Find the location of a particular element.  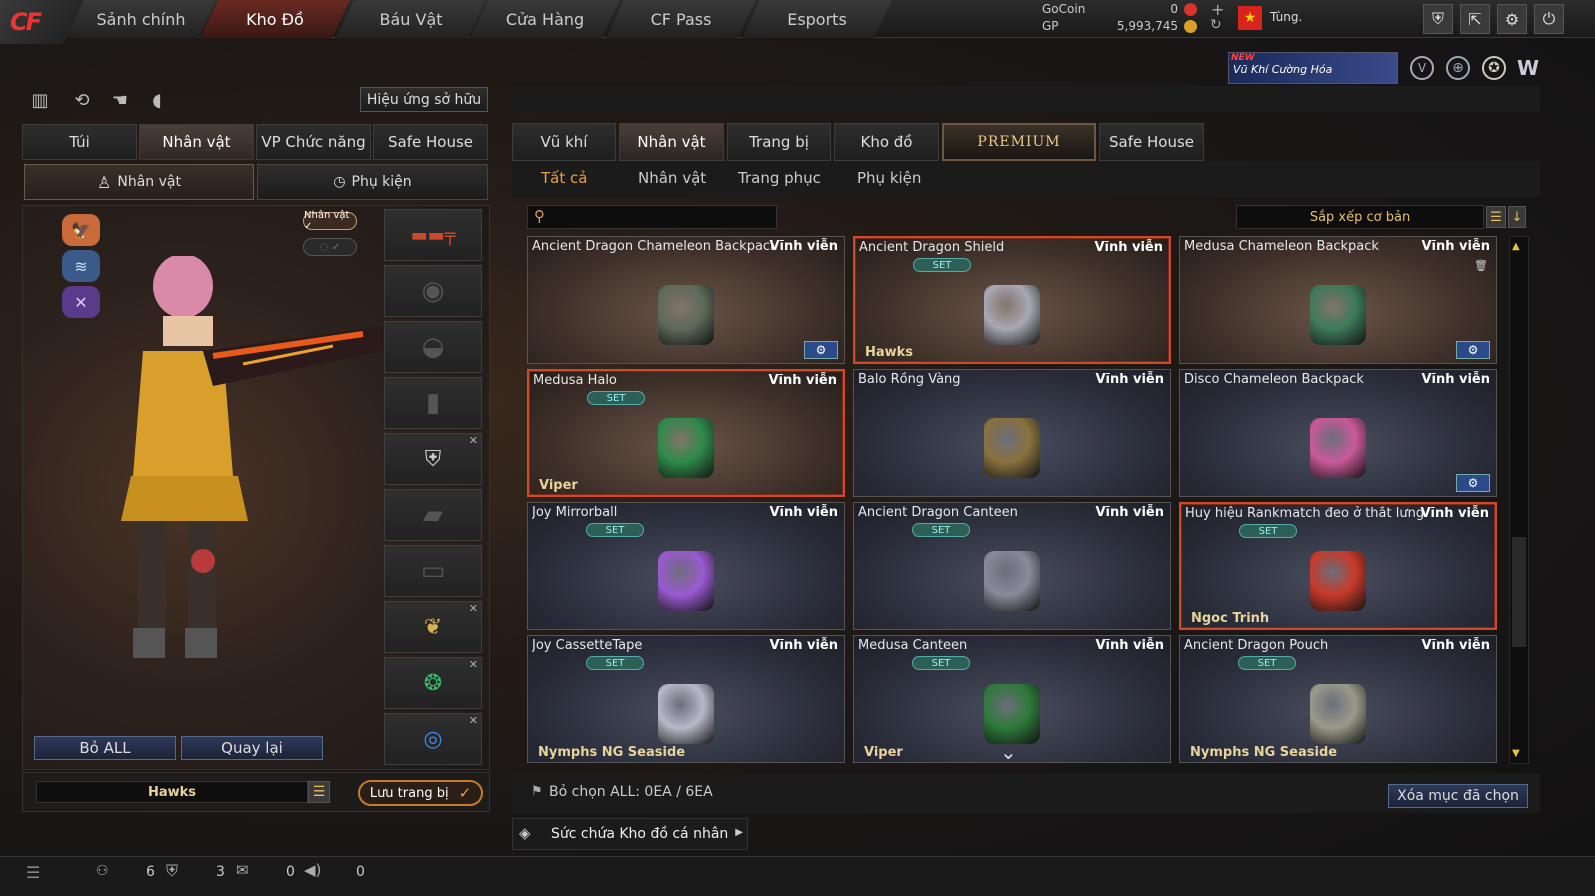

scrollbar: ▲ ▼ is located at coordinates (1519, 500).